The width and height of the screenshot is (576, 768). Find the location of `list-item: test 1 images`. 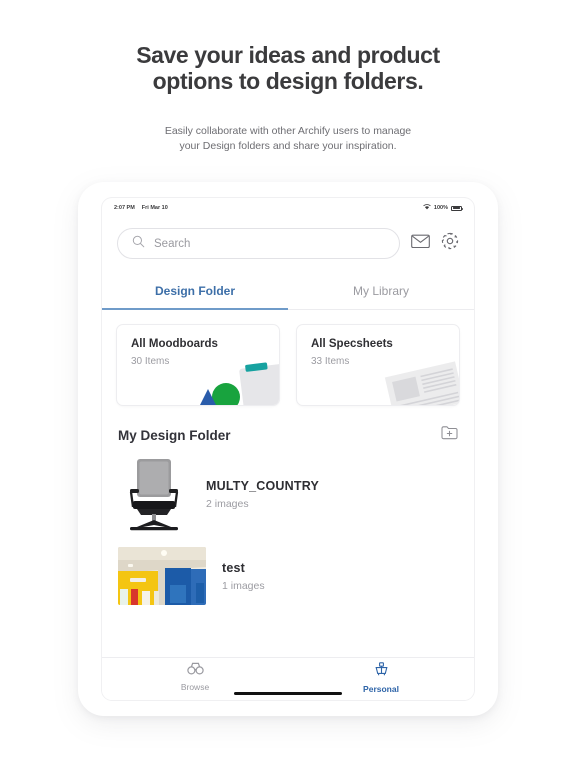

list-item: test 1 images is located at coordinates (288, 576).